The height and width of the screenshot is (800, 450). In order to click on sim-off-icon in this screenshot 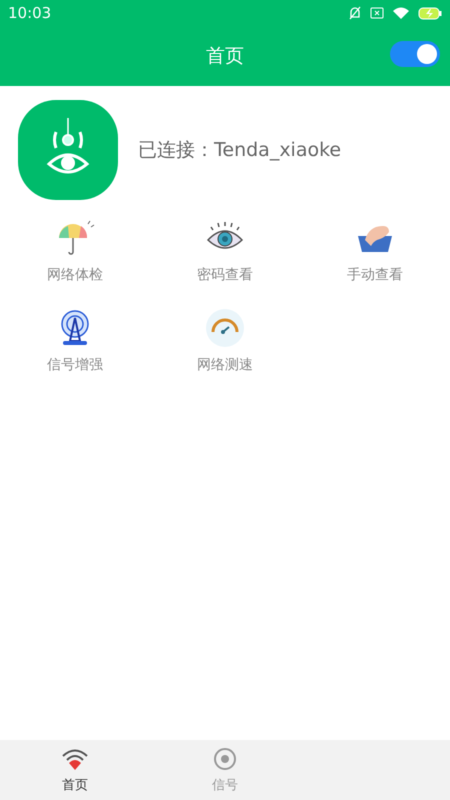, I will do `click(377, 13)`.